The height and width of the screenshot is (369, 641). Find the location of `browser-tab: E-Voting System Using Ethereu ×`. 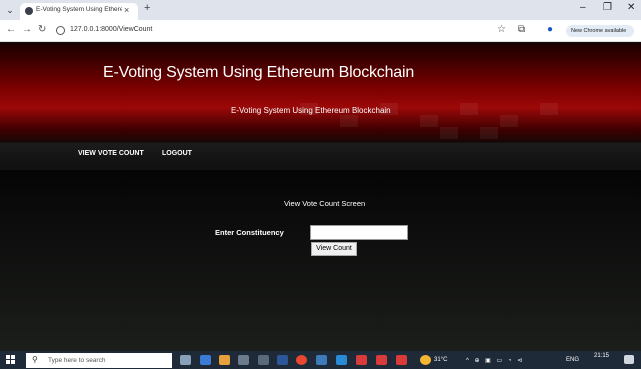

browser-tab: E-Voting System Using Ethereu × is located at coordinates (79, 11).